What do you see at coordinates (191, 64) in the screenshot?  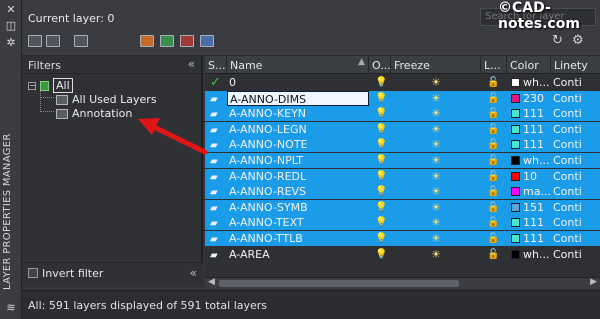 I see `collapse-filters-icon: «` at bounding box center [191, 64].